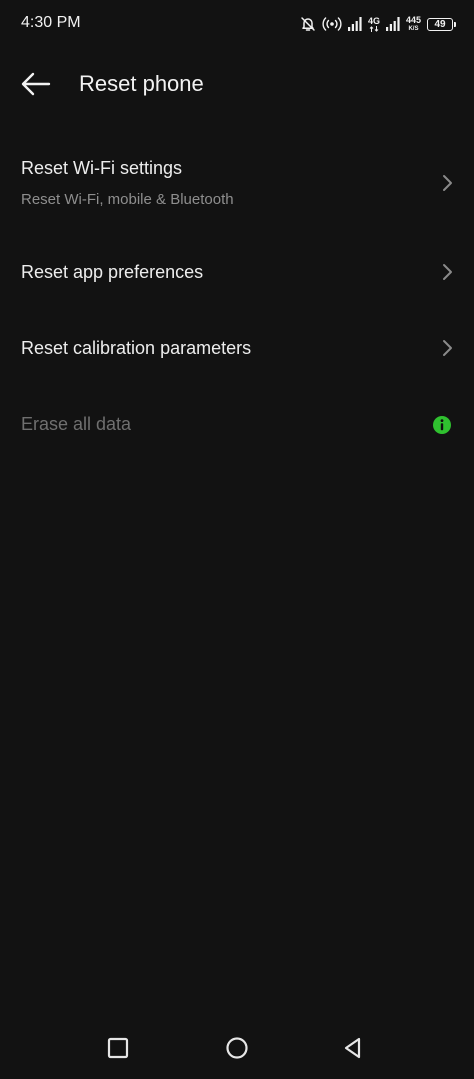  I want to click on item-title: Reset Wi-Fi settings, so click(102, 168).